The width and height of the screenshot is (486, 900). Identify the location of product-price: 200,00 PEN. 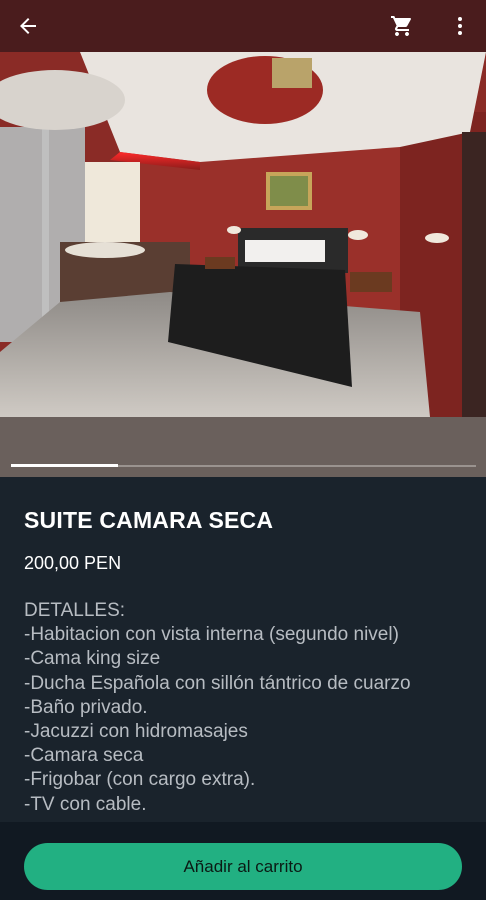
(73, 563).